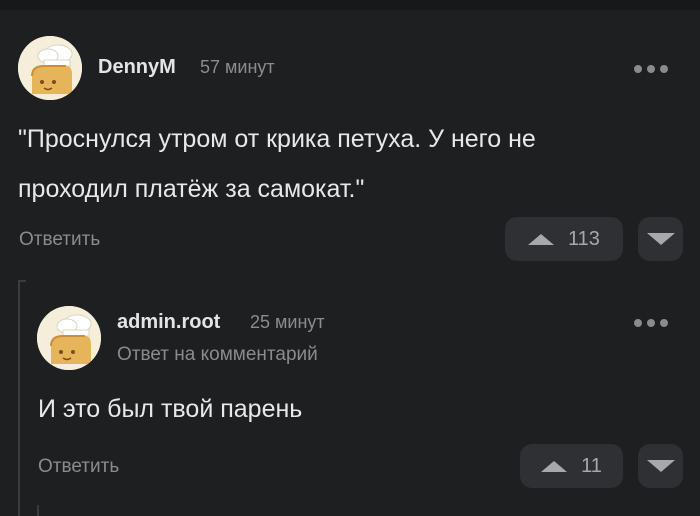 The height and width of the screenshot is (516, 700). What do you see at coordinates (217, 355) in the screenshot?
I see `reply-to-link: Ответ на комментарий` at bounding box center [217, 355].